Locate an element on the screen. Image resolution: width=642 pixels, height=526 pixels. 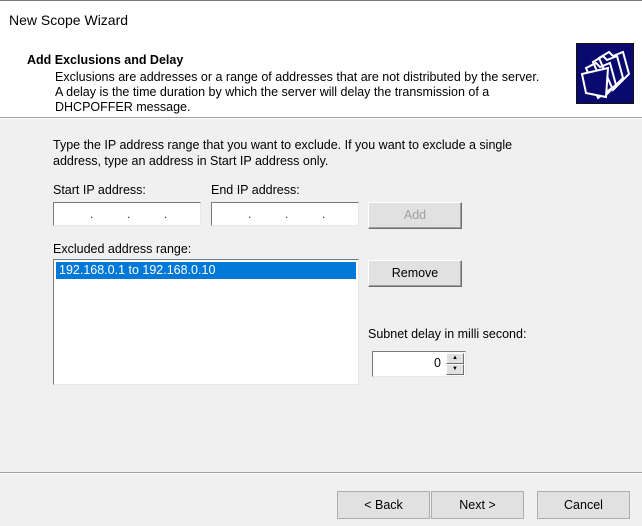
spin-up-button: ▲ is located at coordinates (455, 358).